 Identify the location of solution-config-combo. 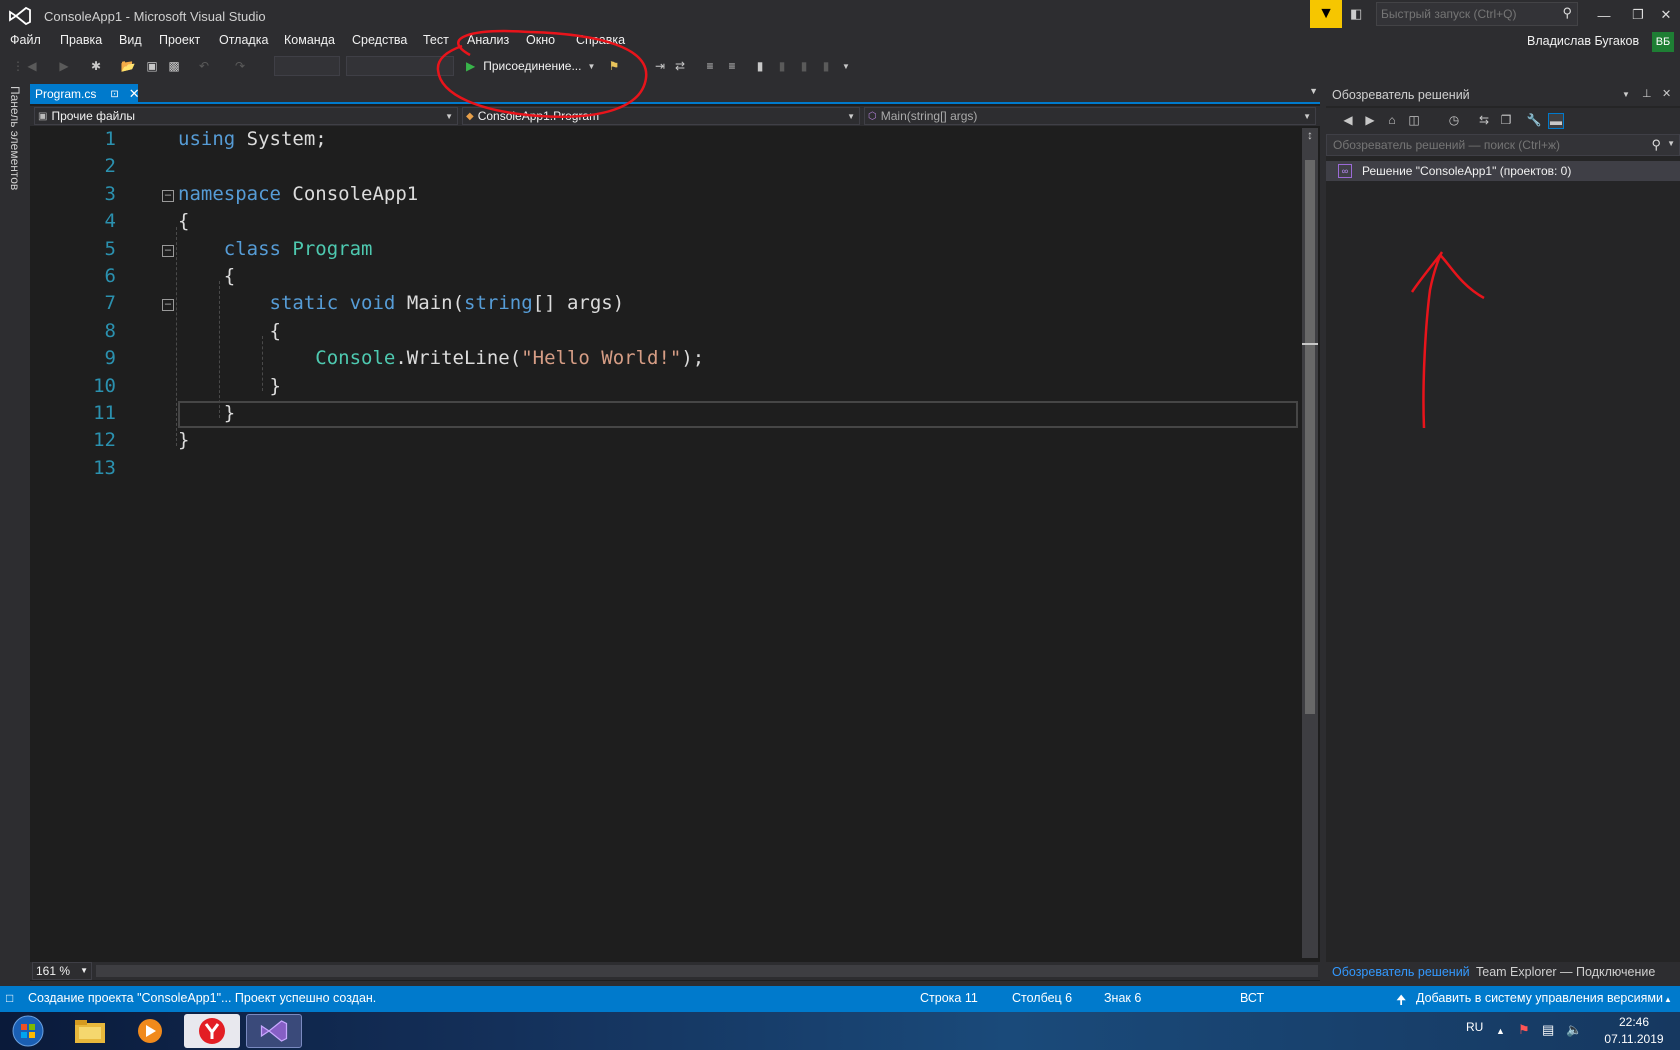
(307, 66).